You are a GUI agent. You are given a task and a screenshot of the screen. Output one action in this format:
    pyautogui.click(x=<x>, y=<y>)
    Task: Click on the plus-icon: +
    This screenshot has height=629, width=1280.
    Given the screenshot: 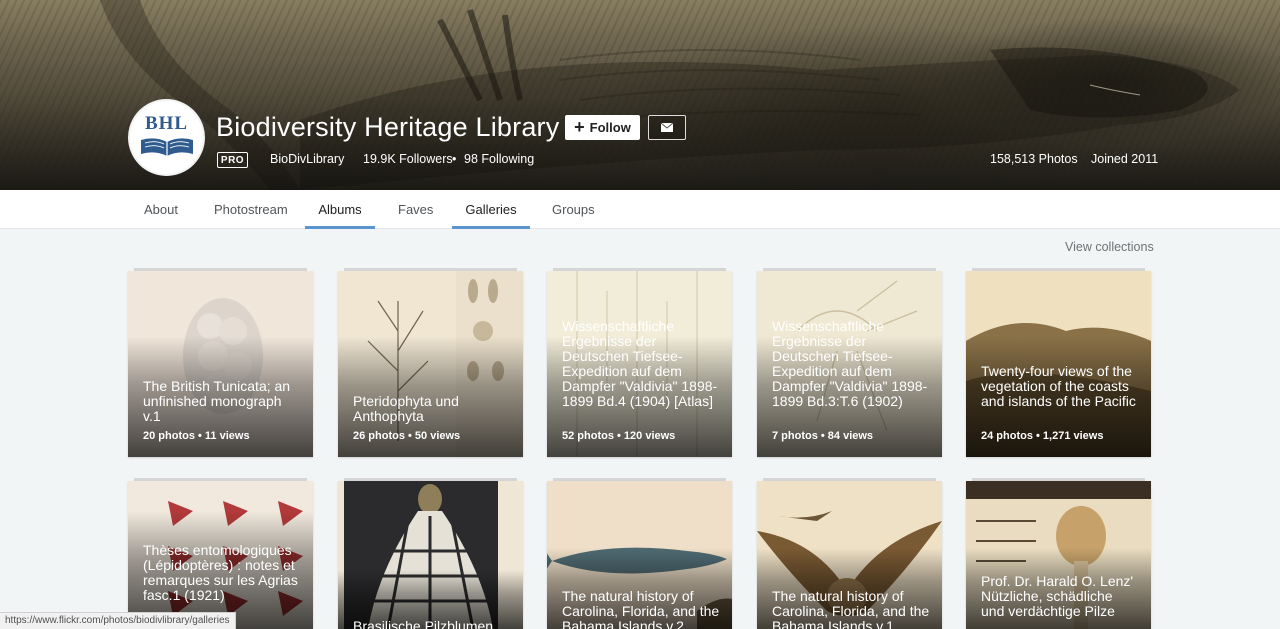 What is the action you would take?
    pyautogui.click(x=579, y=126)
    